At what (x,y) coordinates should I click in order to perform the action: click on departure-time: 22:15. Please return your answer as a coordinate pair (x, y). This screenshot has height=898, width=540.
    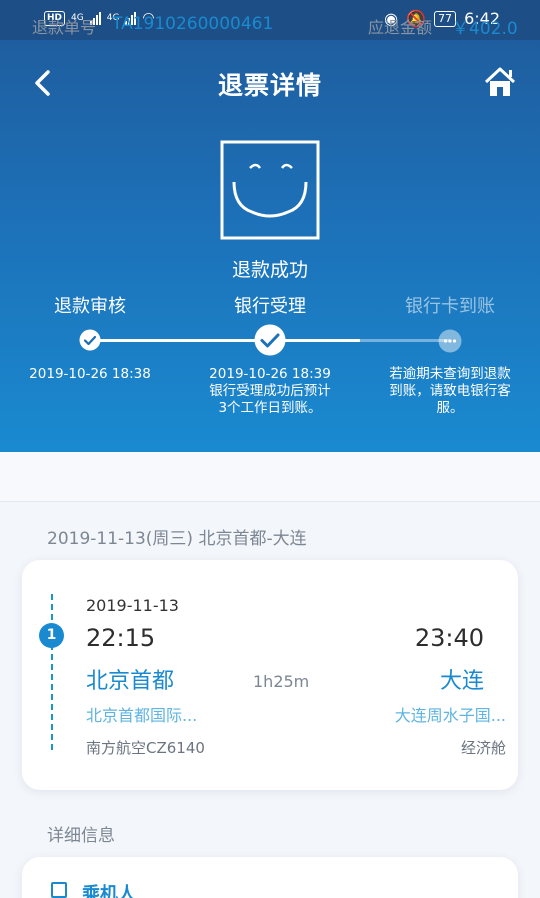
    Looking at the image, I should click on (121, 638).